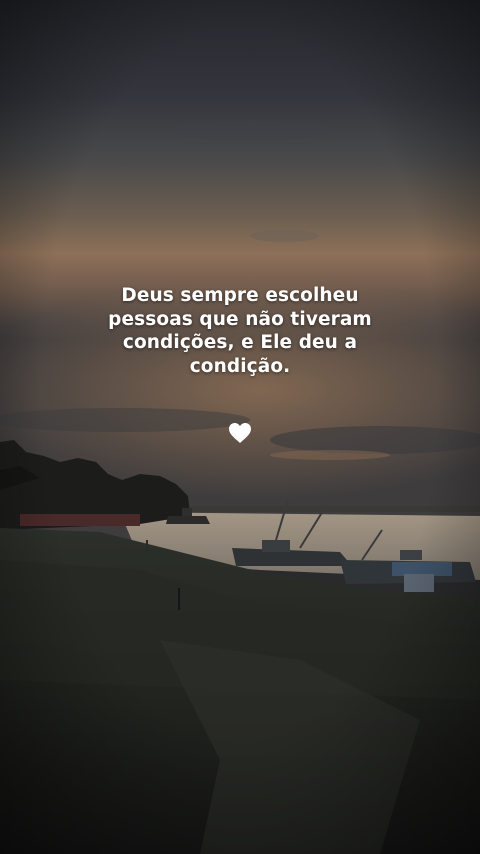  What do you see at coordinates (240, 433) in the screenshot?
I see `white-heart-icon` at bounding box center [240, 433].